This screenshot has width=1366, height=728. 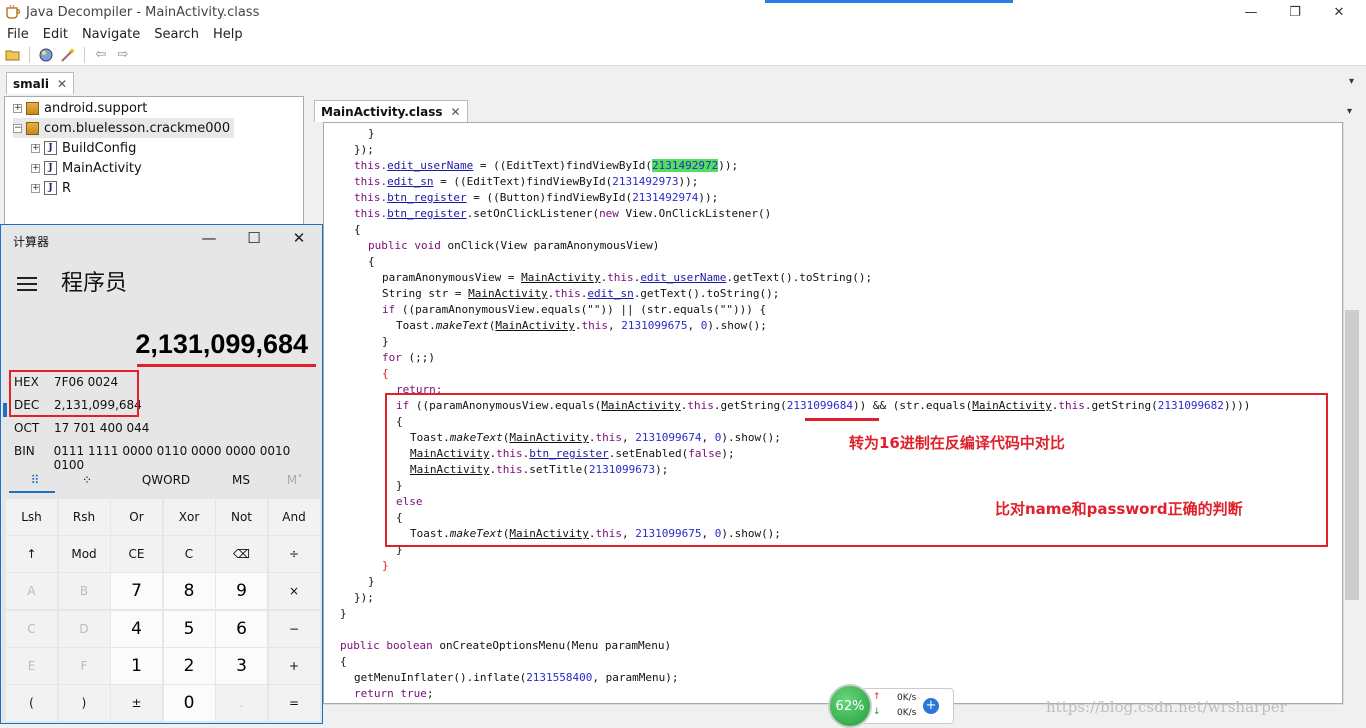 I want to click on divide-button: ÷, so click(x=294, y=554).